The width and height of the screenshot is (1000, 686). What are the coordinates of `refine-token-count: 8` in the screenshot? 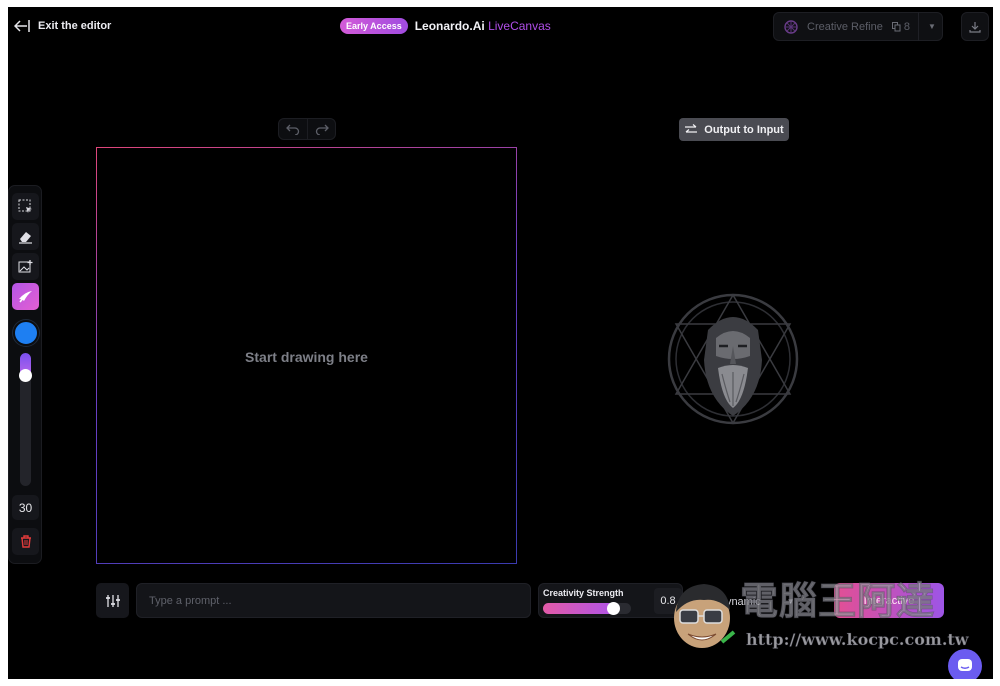 It's located at (900, 26).